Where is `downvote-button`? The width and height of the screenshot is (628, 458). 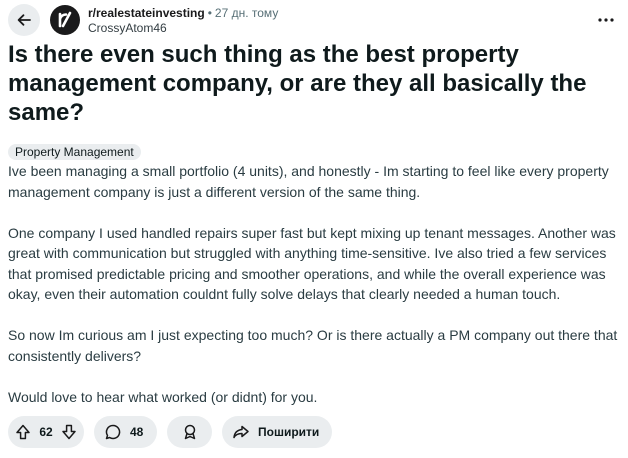 downvote-button is located at coordinates (69, 432).